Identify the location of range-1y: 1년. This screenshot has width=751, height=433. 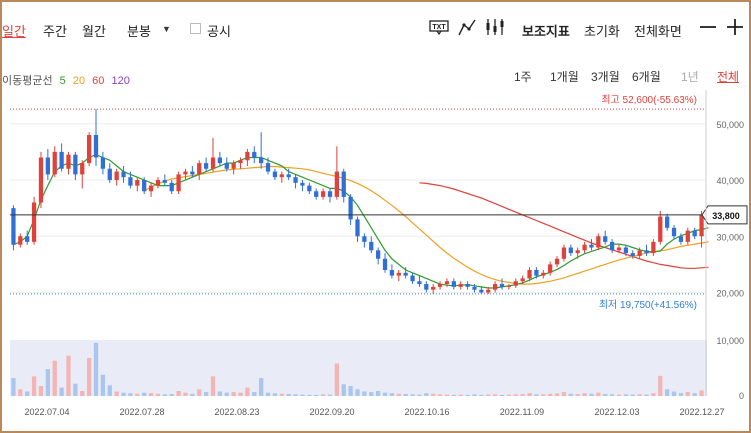
(690, 76).